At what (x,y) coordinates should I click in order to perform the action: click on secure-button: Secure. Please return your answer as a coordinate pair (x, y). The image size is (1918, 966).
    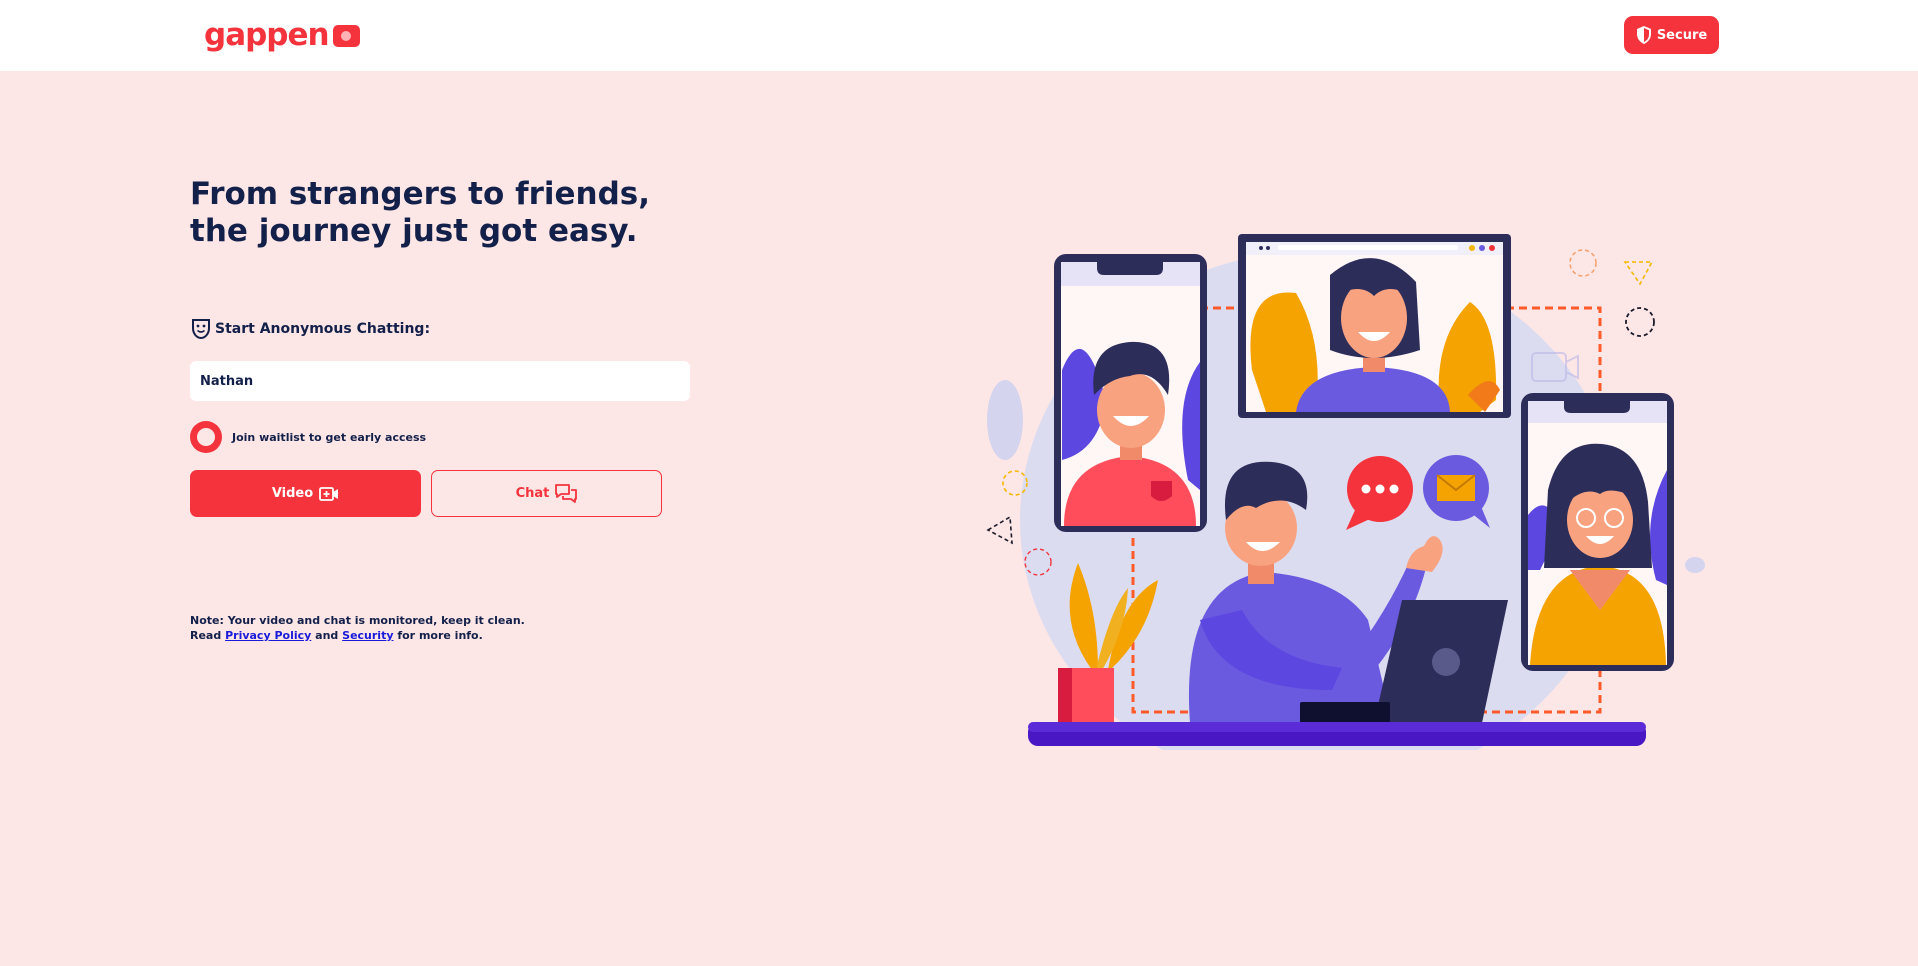
    Looking at the image, I should click on (1671, 35).